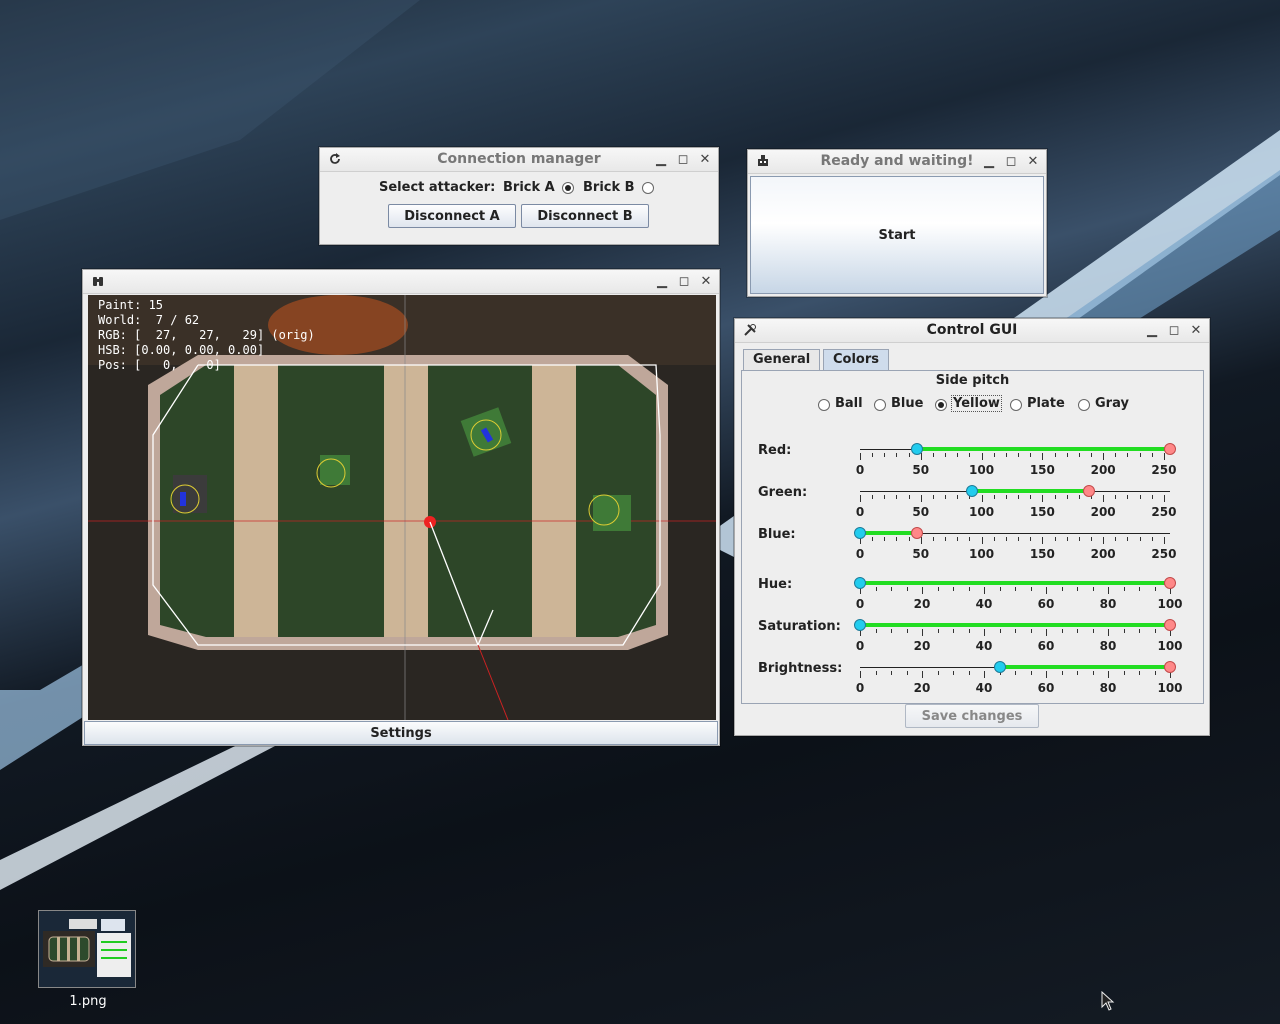 Image resolution: width=1280 pixels, height=1024 pixels. I want to click on tab-general: General, so click(782, 360).